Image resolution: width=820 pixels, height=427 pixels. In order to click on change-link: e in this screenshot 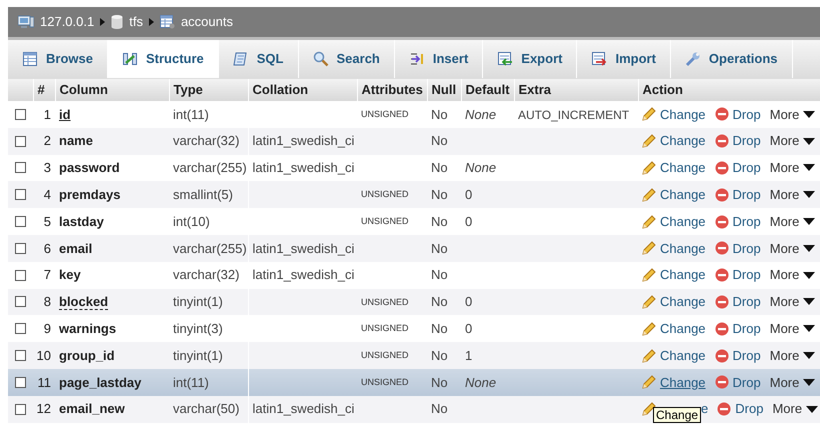, I will do `click(704, 409)`.